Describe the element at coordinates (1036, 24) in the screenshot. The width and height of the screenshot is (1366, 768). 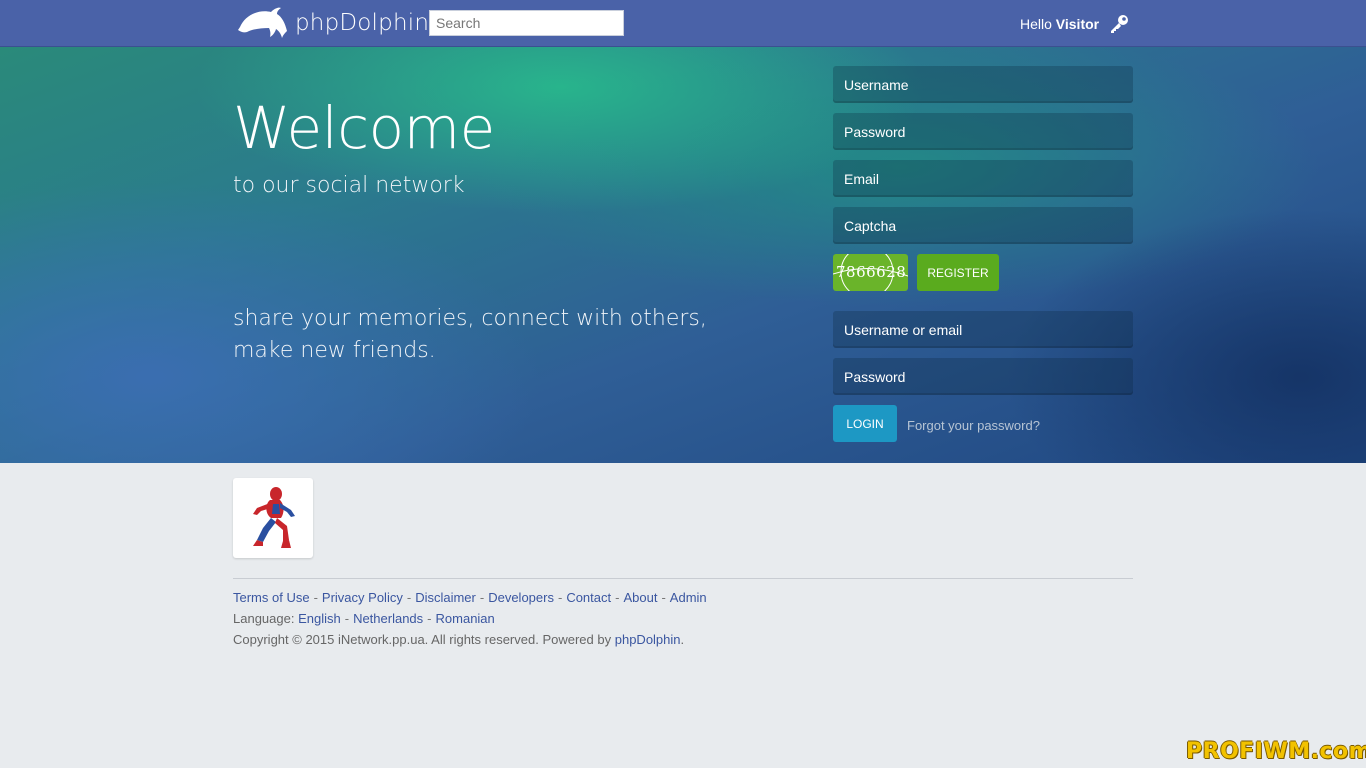
I see `greeting-text: Hello` at that location.